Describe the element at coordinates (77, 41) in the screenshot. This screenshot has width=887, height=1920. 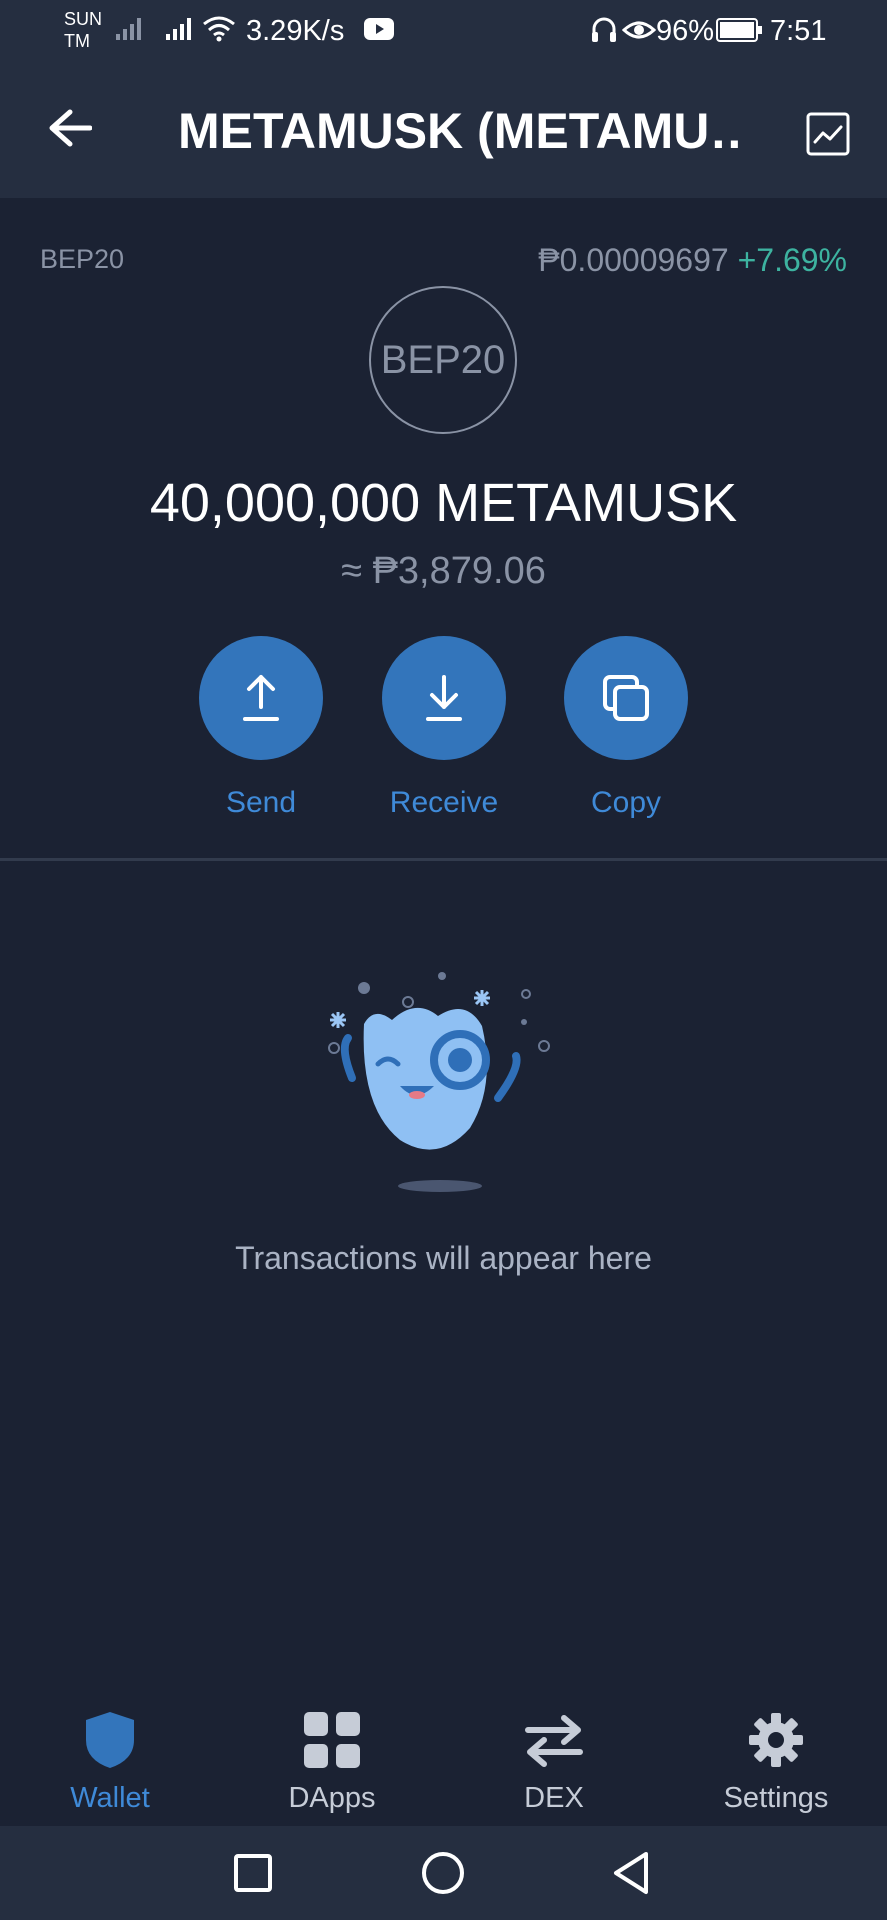
I see `carrier-bottom: TM` at that location.